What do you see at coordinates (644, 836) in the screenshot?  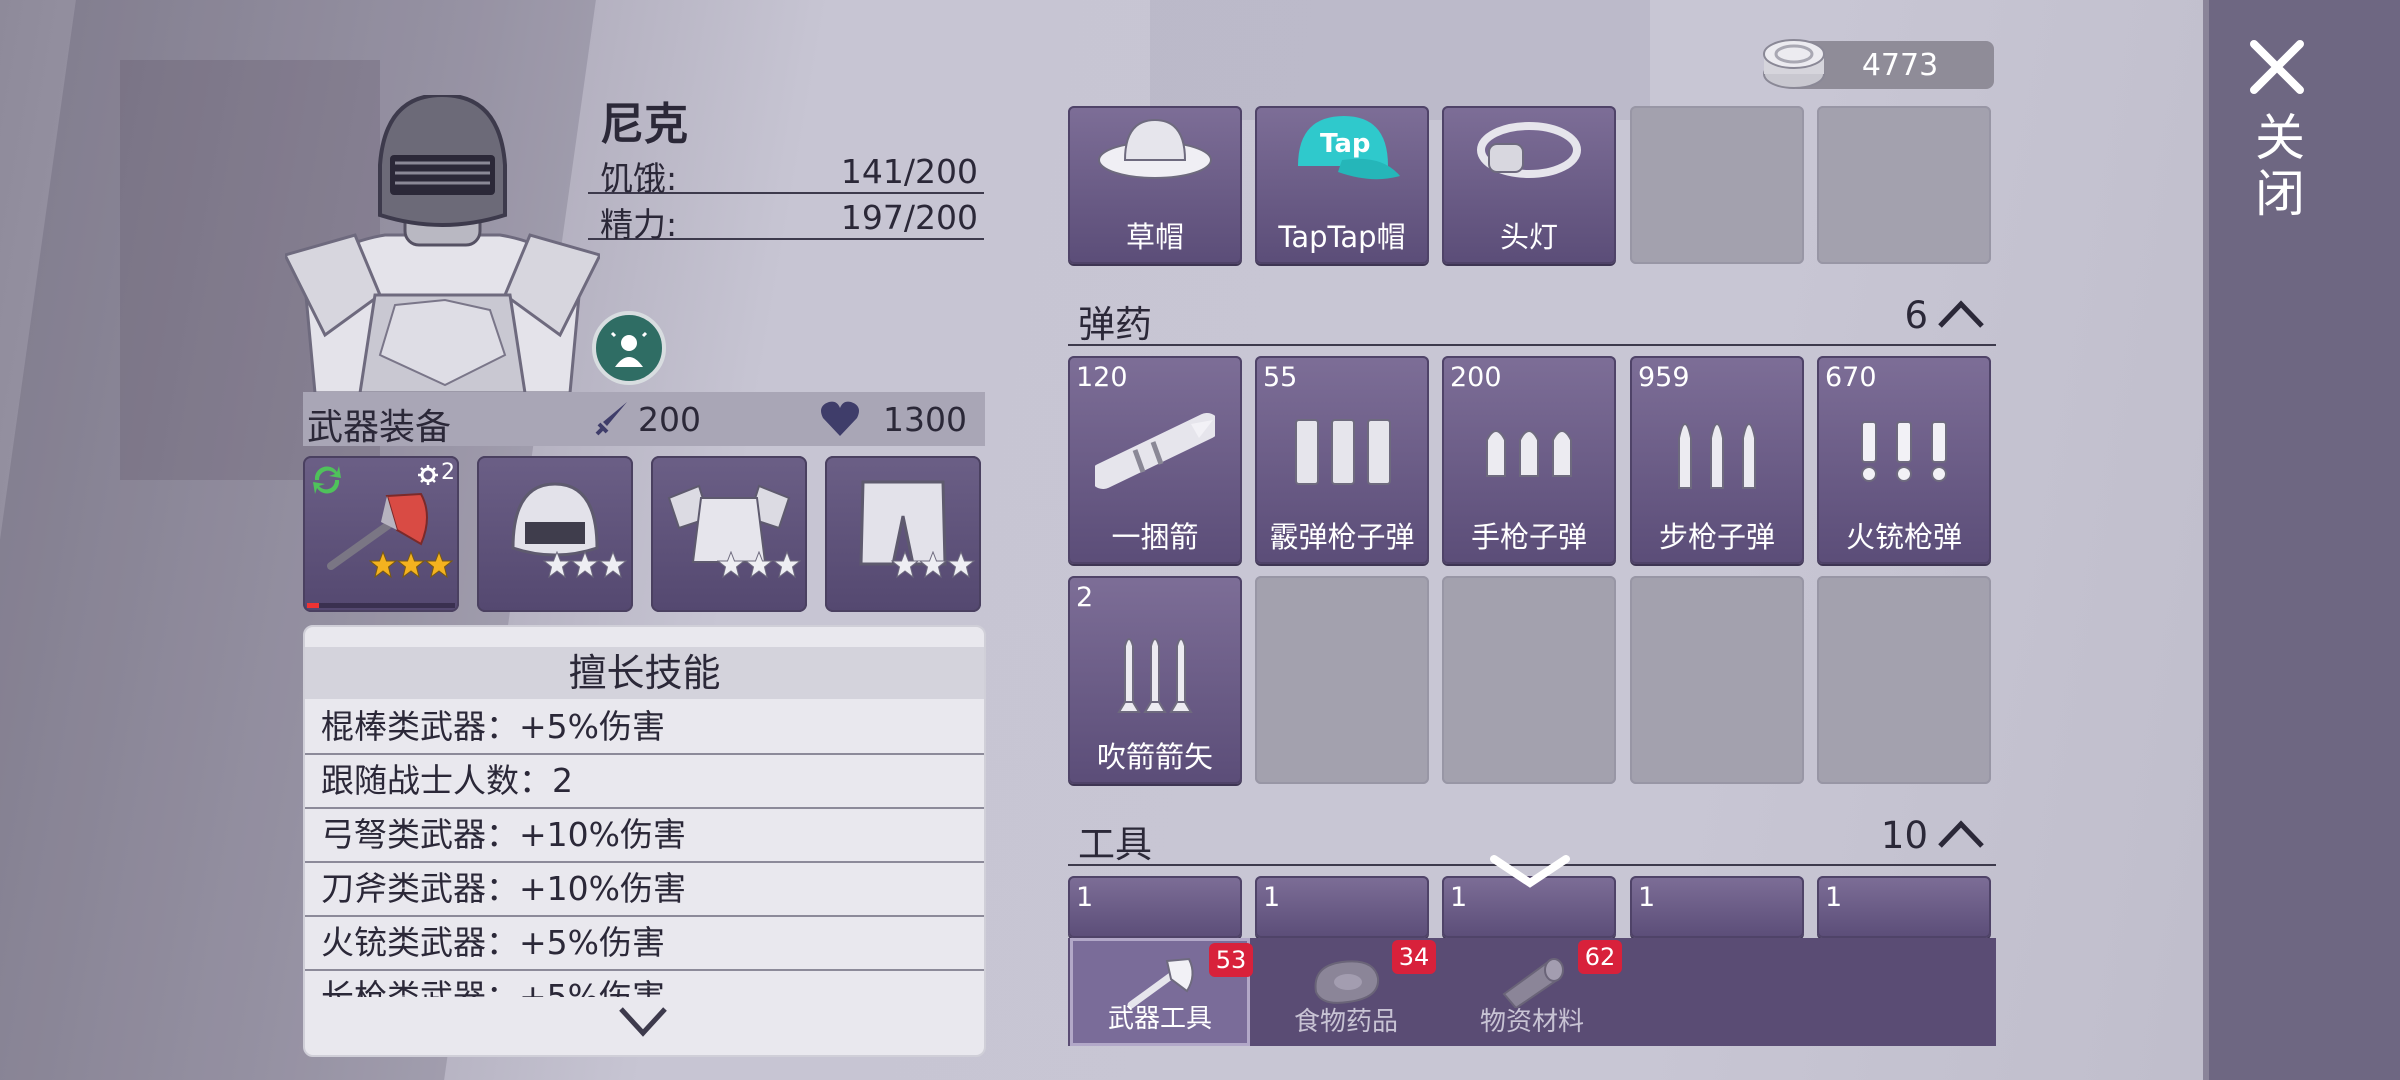 I see `skill-row: 弓弩类武器：+10%伤害` at bounding box center [644, 836].